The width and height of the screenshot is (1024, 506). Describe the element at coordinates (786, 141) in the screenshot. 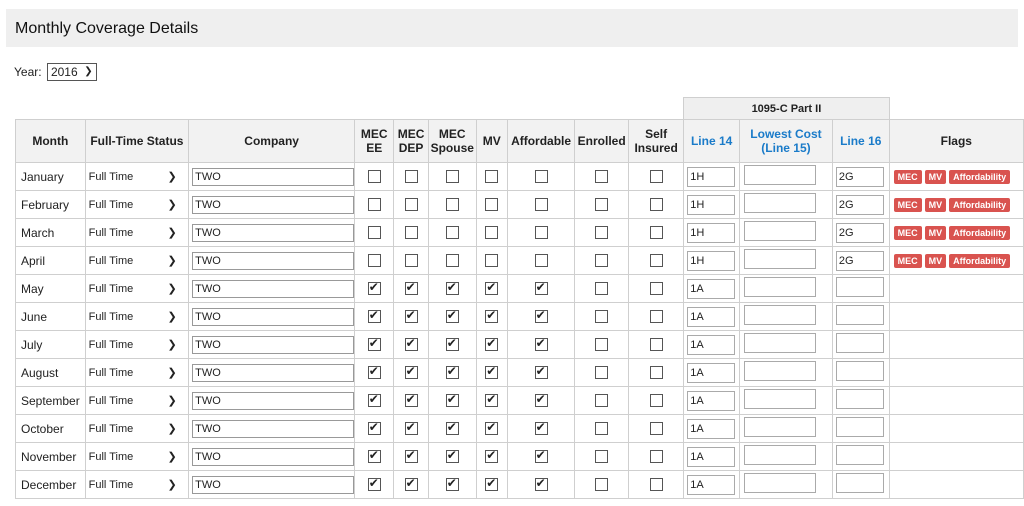

I see `col-line15-link: Lowest Cost (Line 15)` at that location.